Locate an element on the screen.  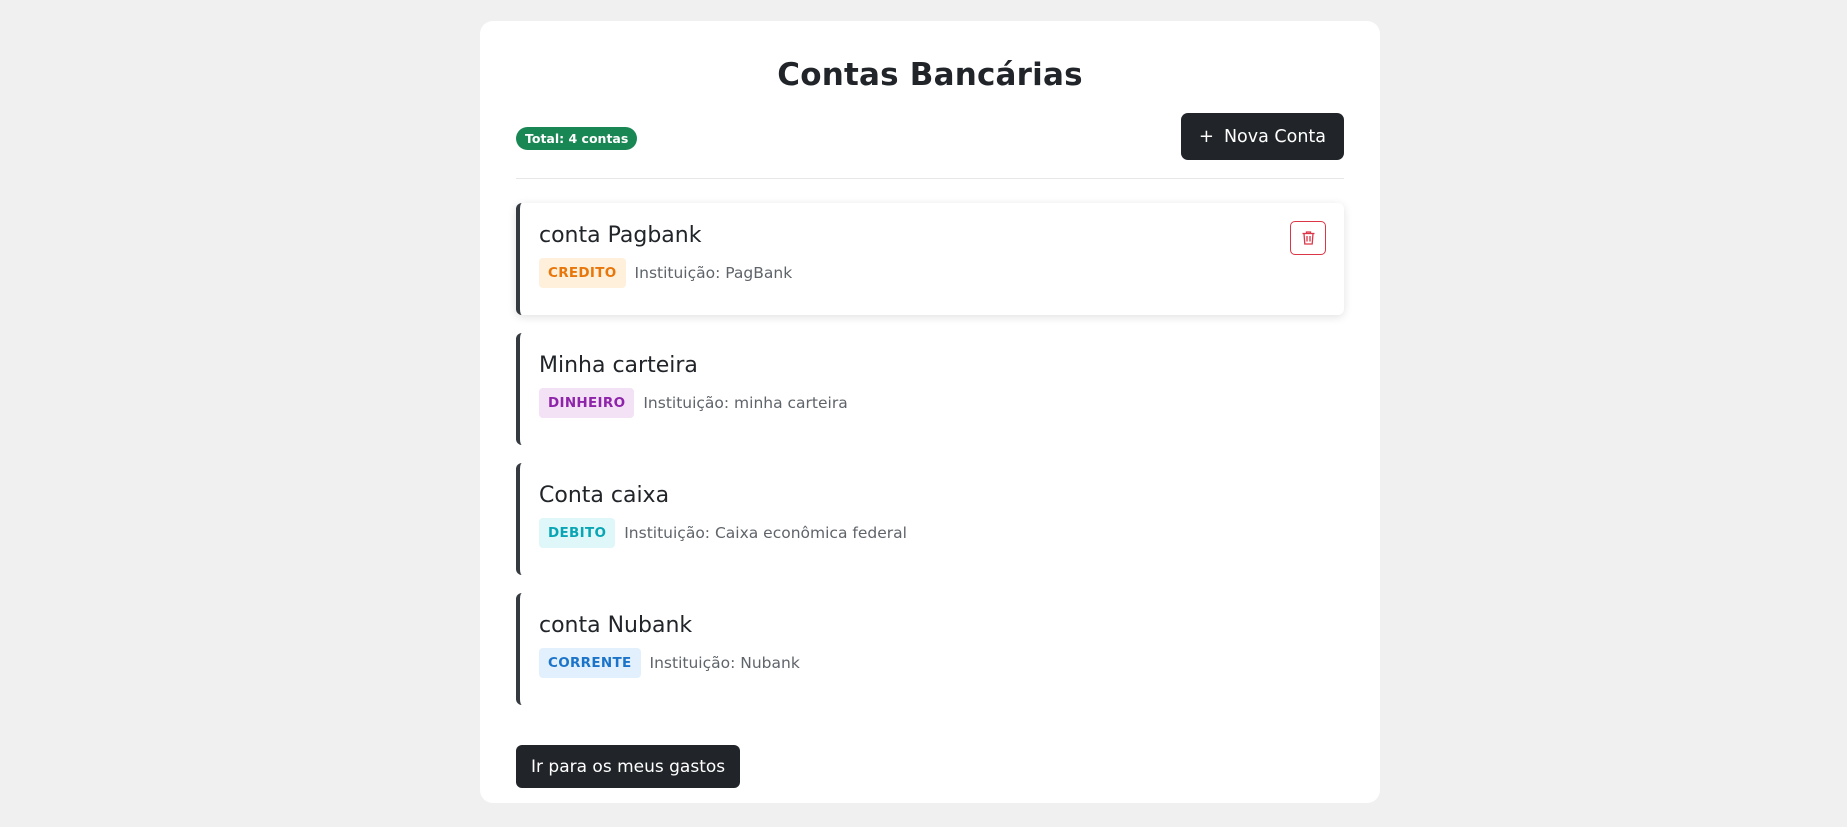
account-institution: Instituição: PagBank is located at coordinates (713, 273).